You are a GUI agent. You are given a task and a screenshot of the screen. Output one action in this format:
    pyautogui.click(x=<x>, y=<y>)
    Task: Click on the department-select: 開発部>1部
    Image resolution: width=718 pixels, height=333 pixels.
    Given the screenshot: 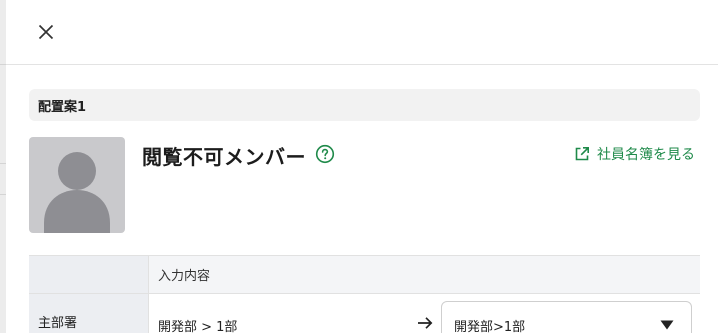 What is the action you would take?
    pyautogui.click(x=566, y=317)
    